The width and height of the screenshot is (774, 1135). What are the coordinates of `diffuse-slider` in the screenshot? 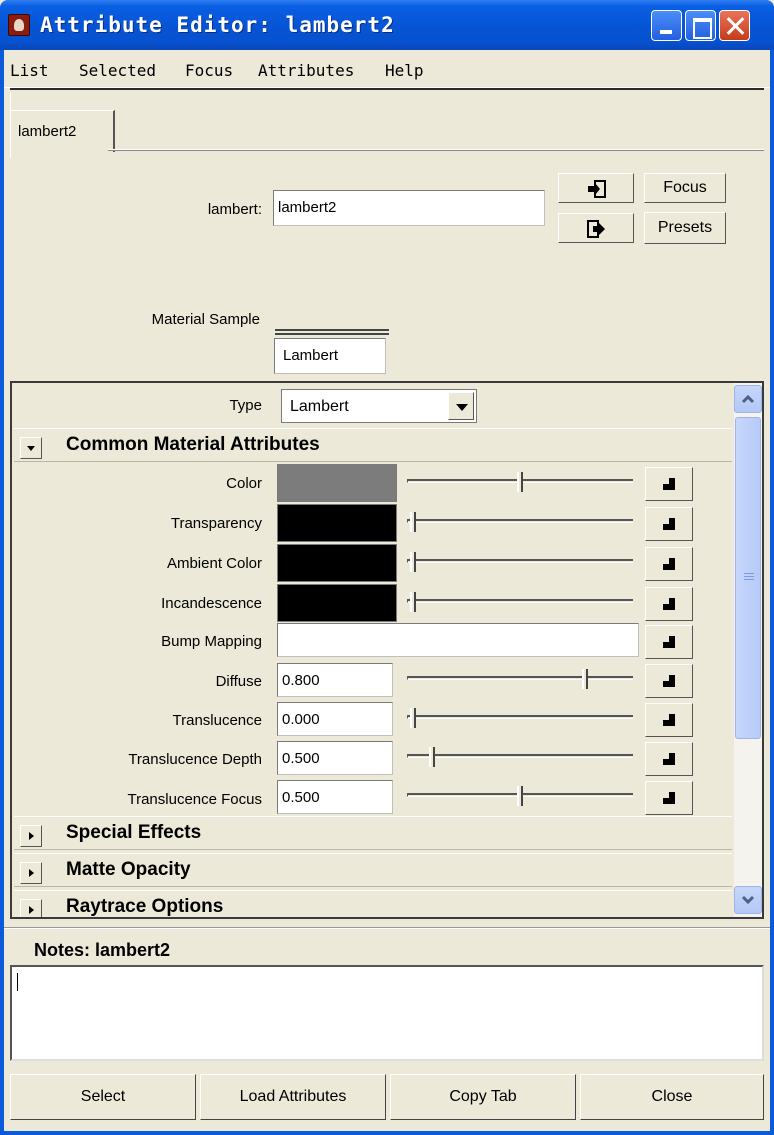 It's located at (520, 679).